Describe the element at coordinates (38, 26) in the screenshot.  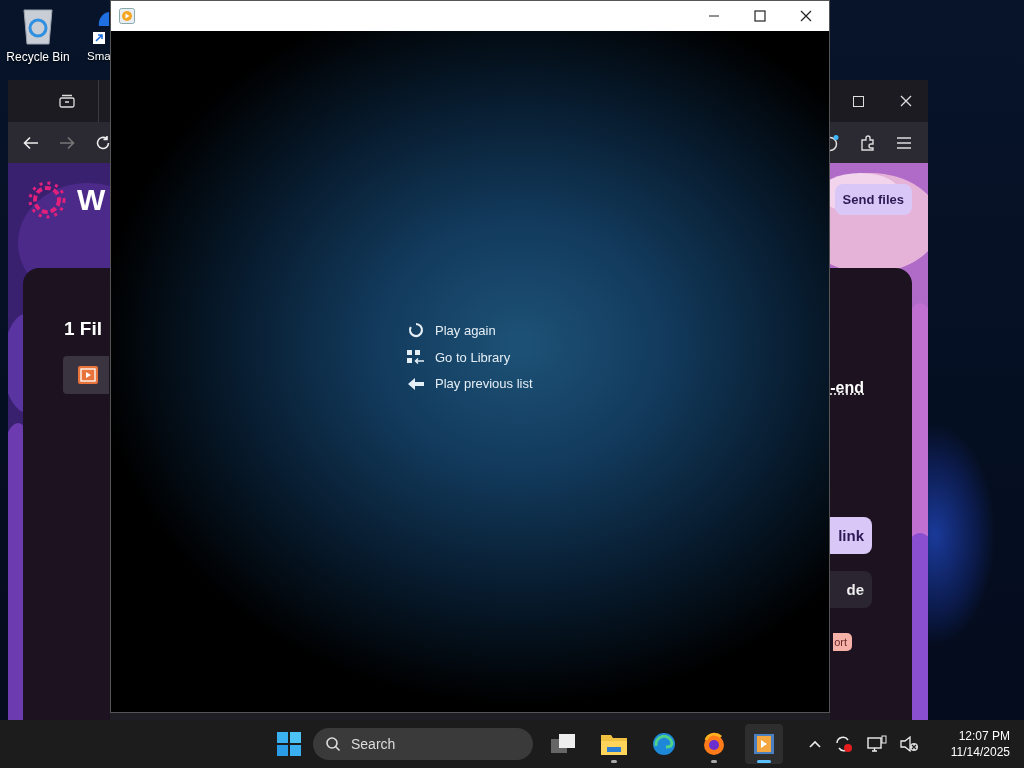
I see `recycle-bin-icon` at that location.